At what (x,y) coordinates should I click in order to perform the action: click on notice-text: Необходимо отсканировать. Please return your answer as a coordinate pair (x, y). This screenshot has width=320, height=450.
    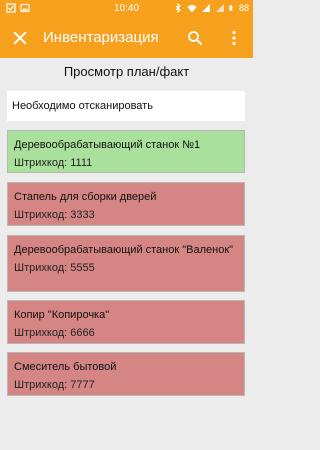
    Looking at the image, I should click on (82, 106).